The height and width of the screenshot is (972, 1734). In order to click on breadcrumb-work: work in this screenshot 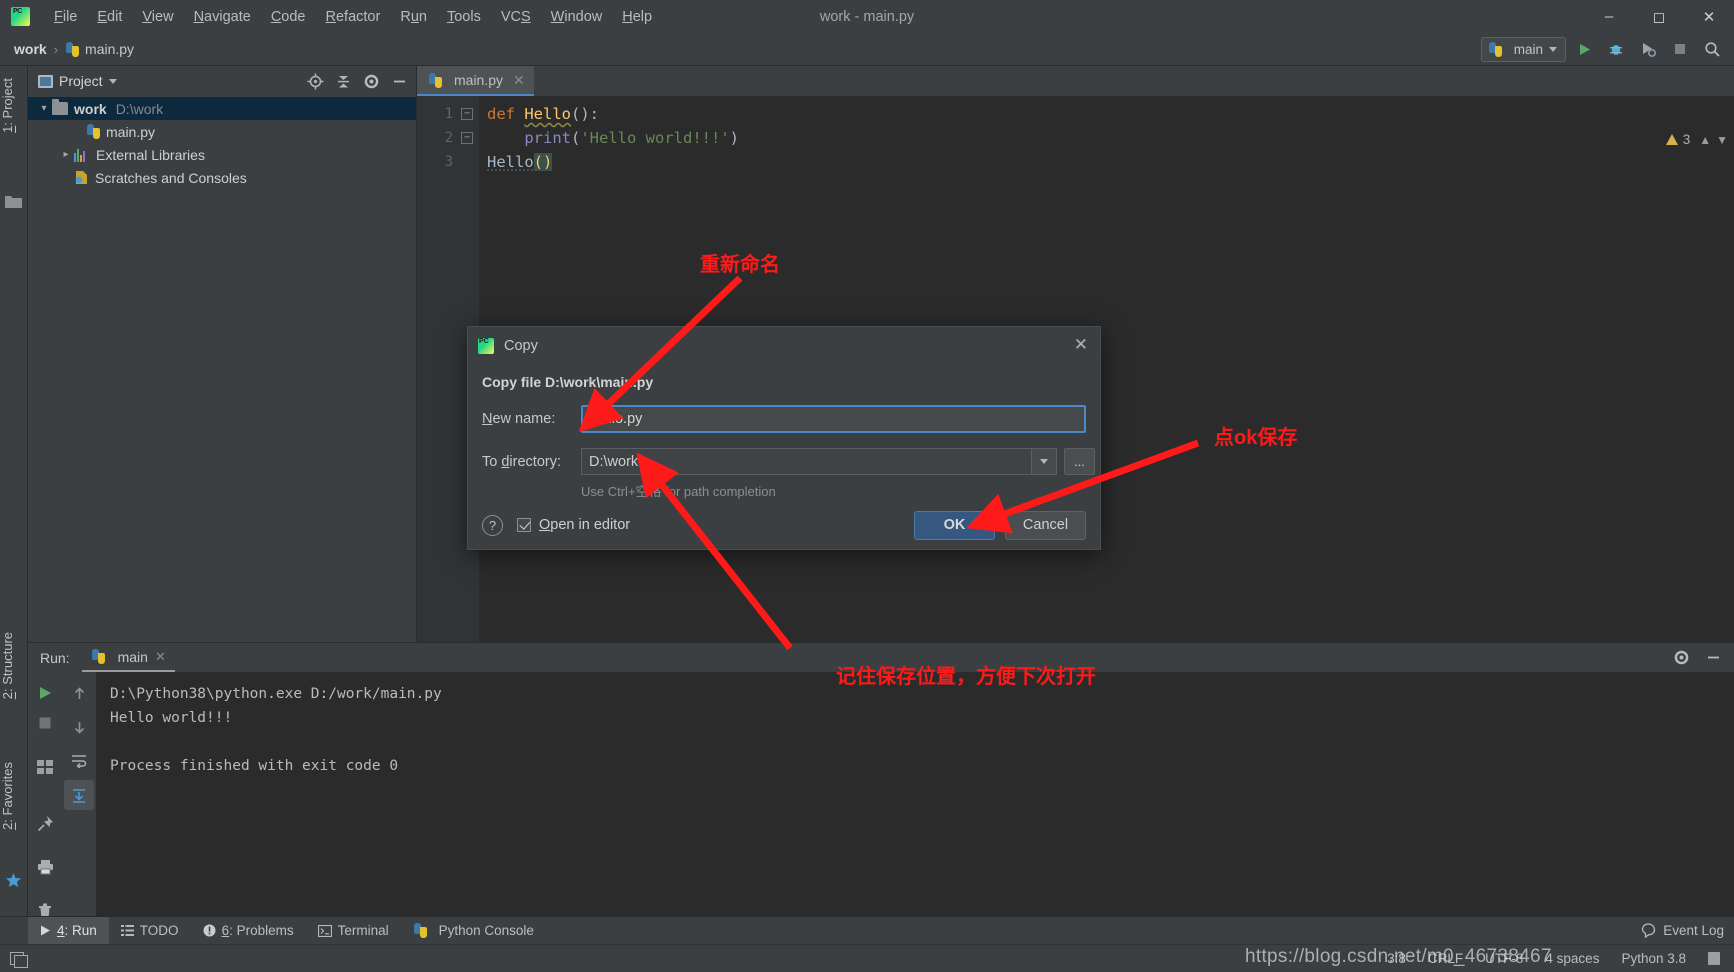, I will do `click(30, 49)`.